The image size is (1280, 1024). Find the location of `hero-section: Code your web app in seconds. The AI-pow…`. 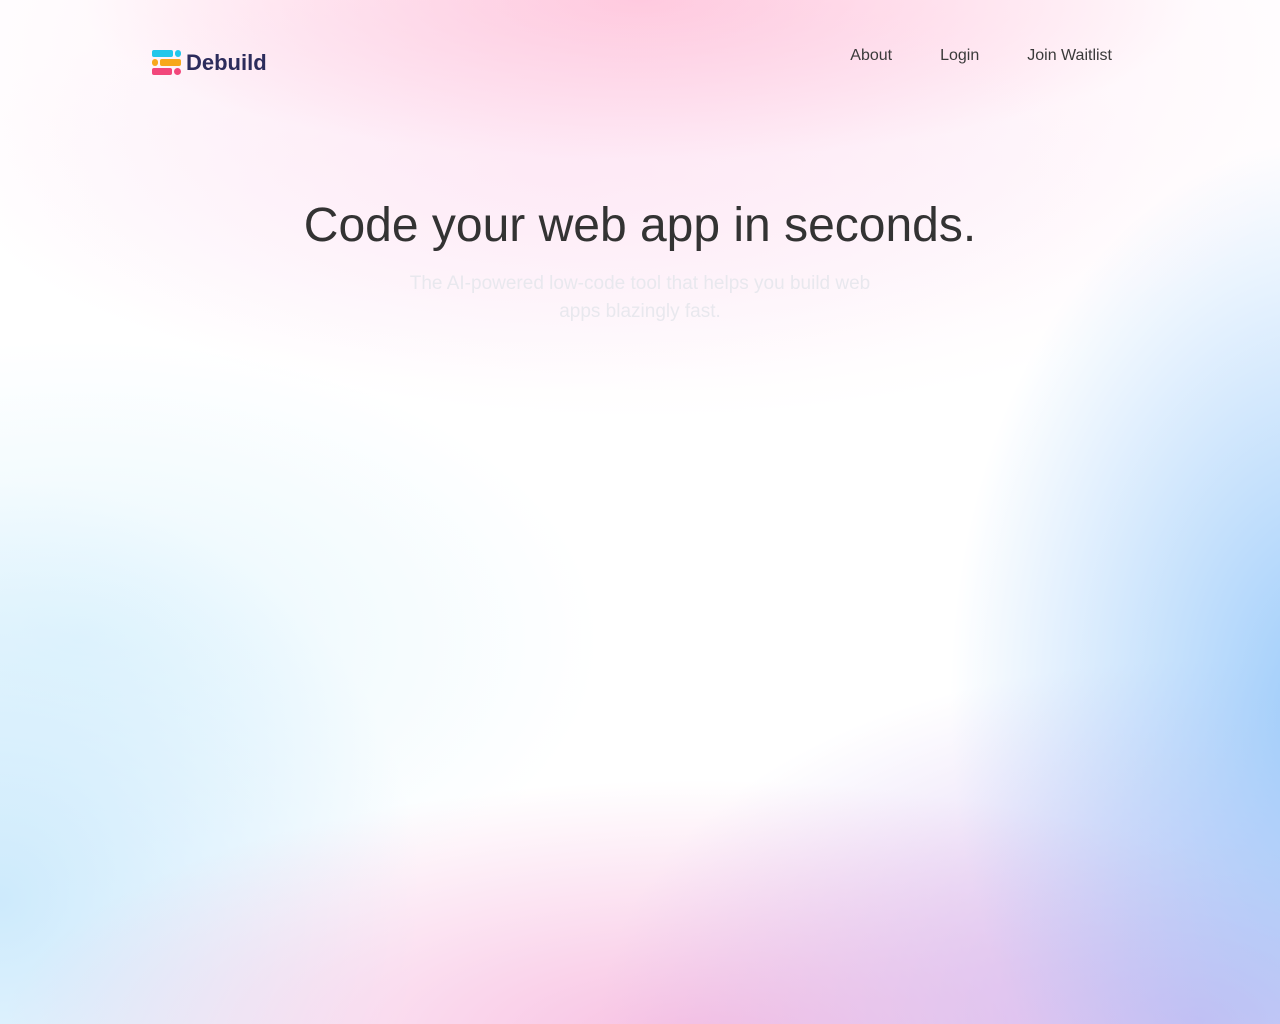

hero-section: Code your web app in seconds. The AI-pow… is located at coordinates (640, 261).